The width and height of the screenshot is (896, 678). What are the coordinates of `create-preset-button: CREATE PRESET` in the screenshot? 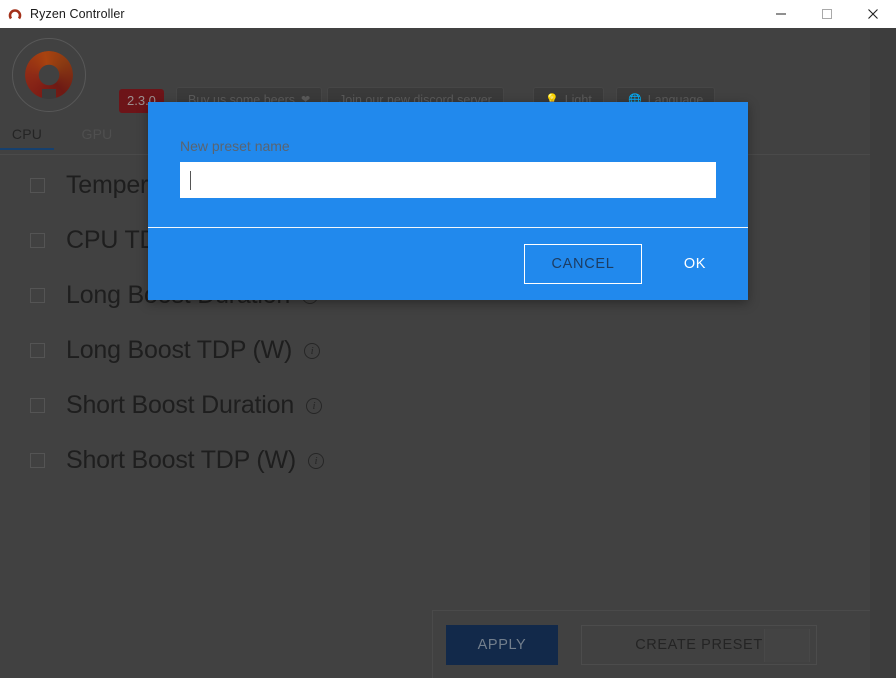 It's located at (699, 644).